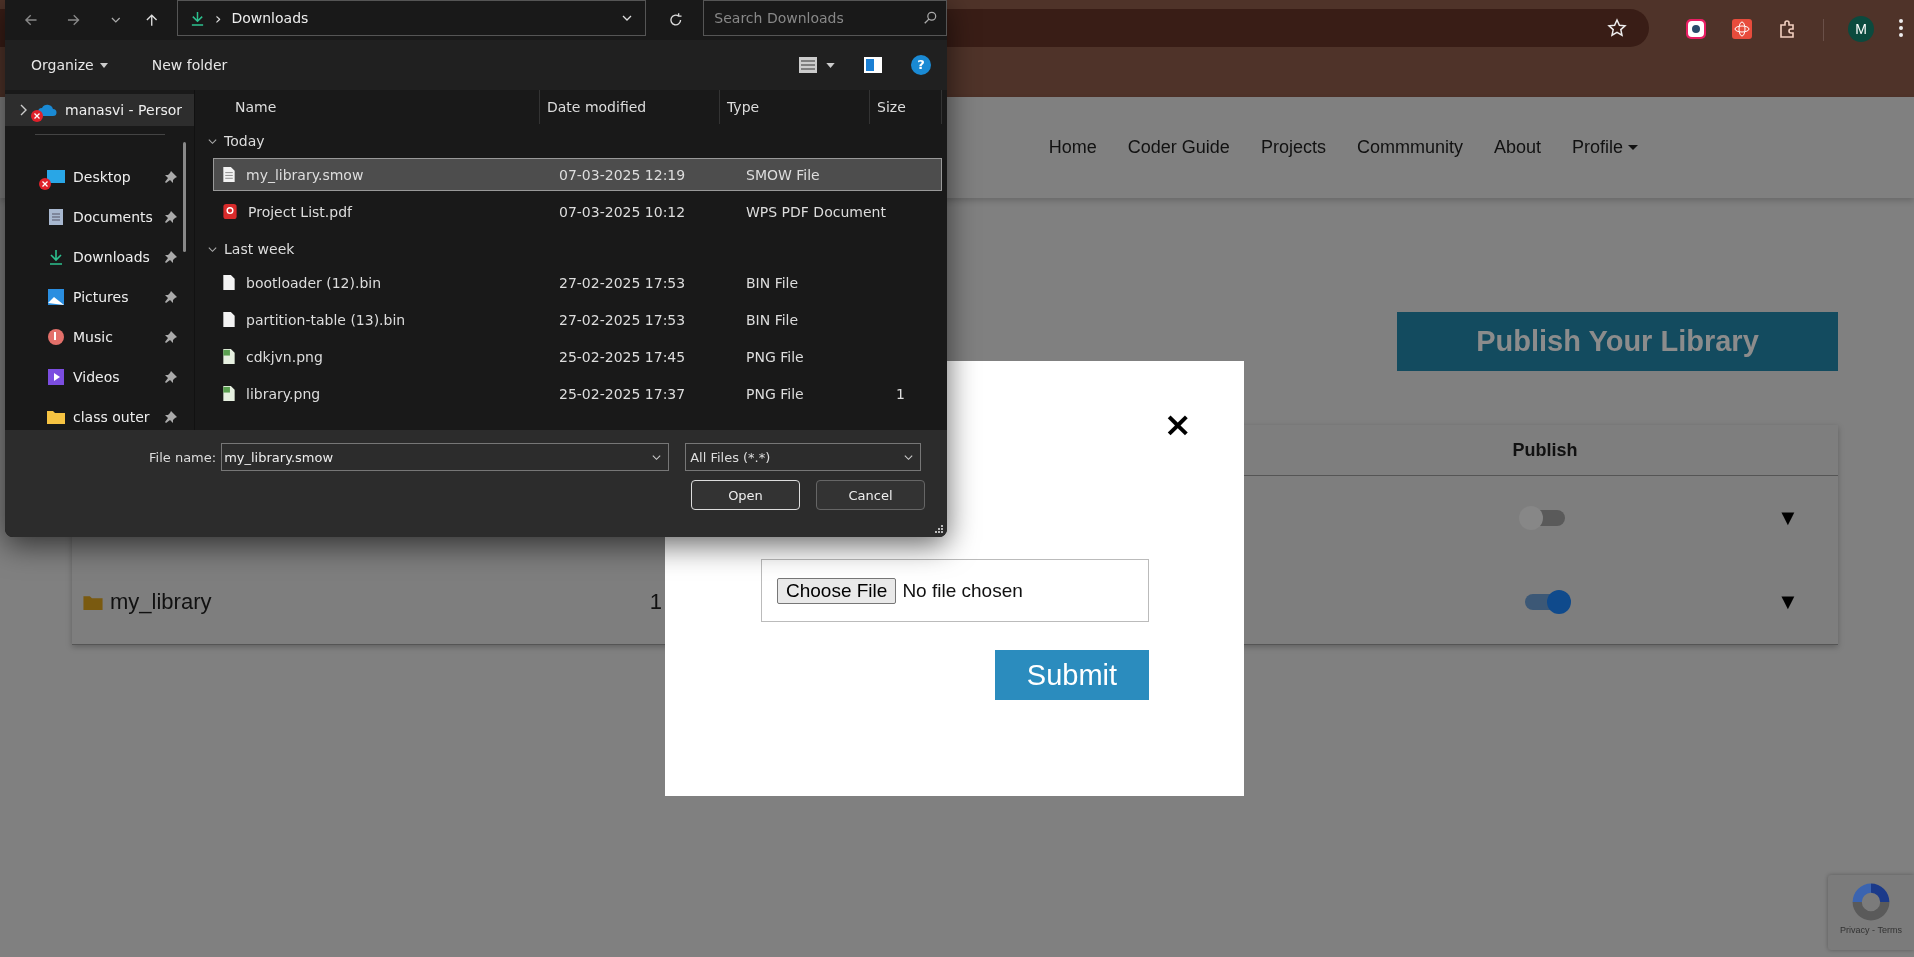 The height and width of the screenshot is (957, 1914). Describe the element at coordinates (655, 601) in the screenshot. I see `count-cell: 1` at that location.